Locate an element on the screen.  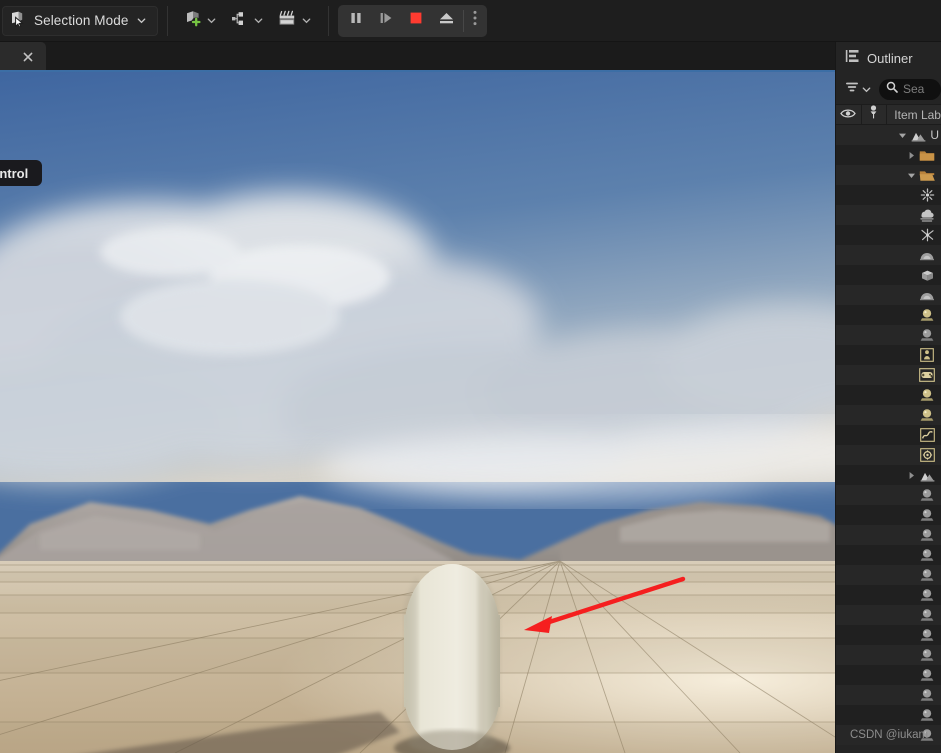
pause-icon is located at coordinates (356, 20).